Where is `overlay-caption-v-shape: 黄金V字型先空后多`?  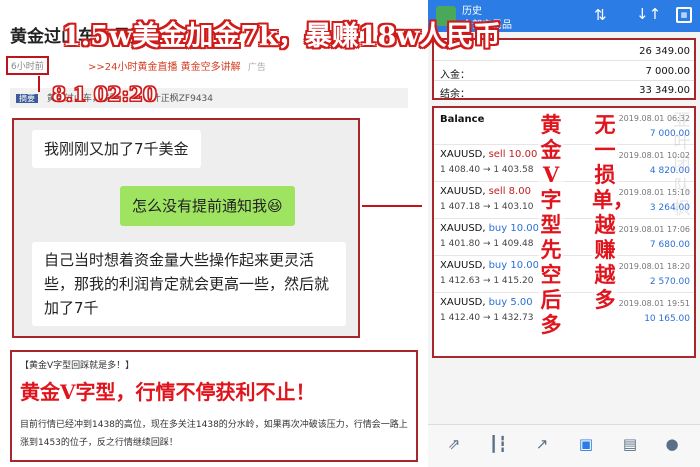
overlay-caption-v-shape: 黄金V字型先空后多 is located at coordinates (551, 224).